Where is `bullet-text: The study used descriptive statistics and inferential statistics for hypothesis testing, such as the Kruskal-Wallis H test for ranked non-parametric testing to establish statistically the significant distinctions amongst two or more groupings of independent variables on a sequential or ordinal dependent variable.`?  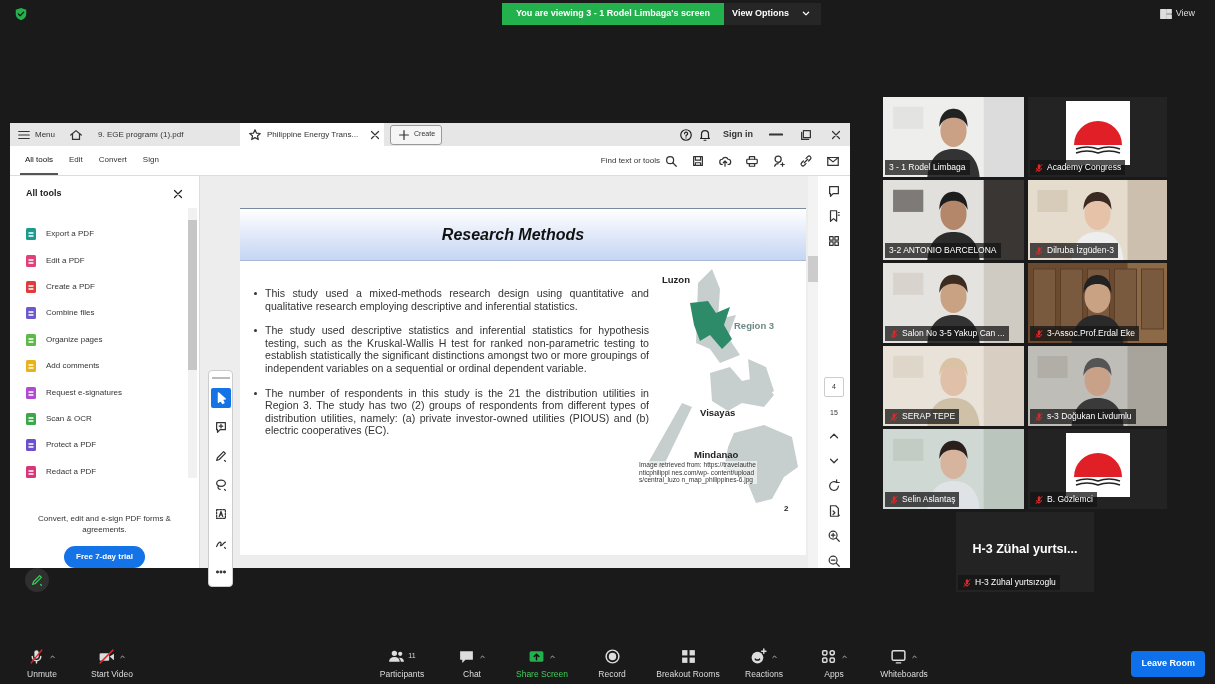 bullet-text: The study used descriptive statistics and inferential statistics for hypothesis testing, such as the Kruskal-Wallis H test for ranked non-parametric testing to establish statistically the significant distinctions amongst two or more groupings of independent variables on a sequential or ordinal dependent variable. is located at coordinates (457, 349).